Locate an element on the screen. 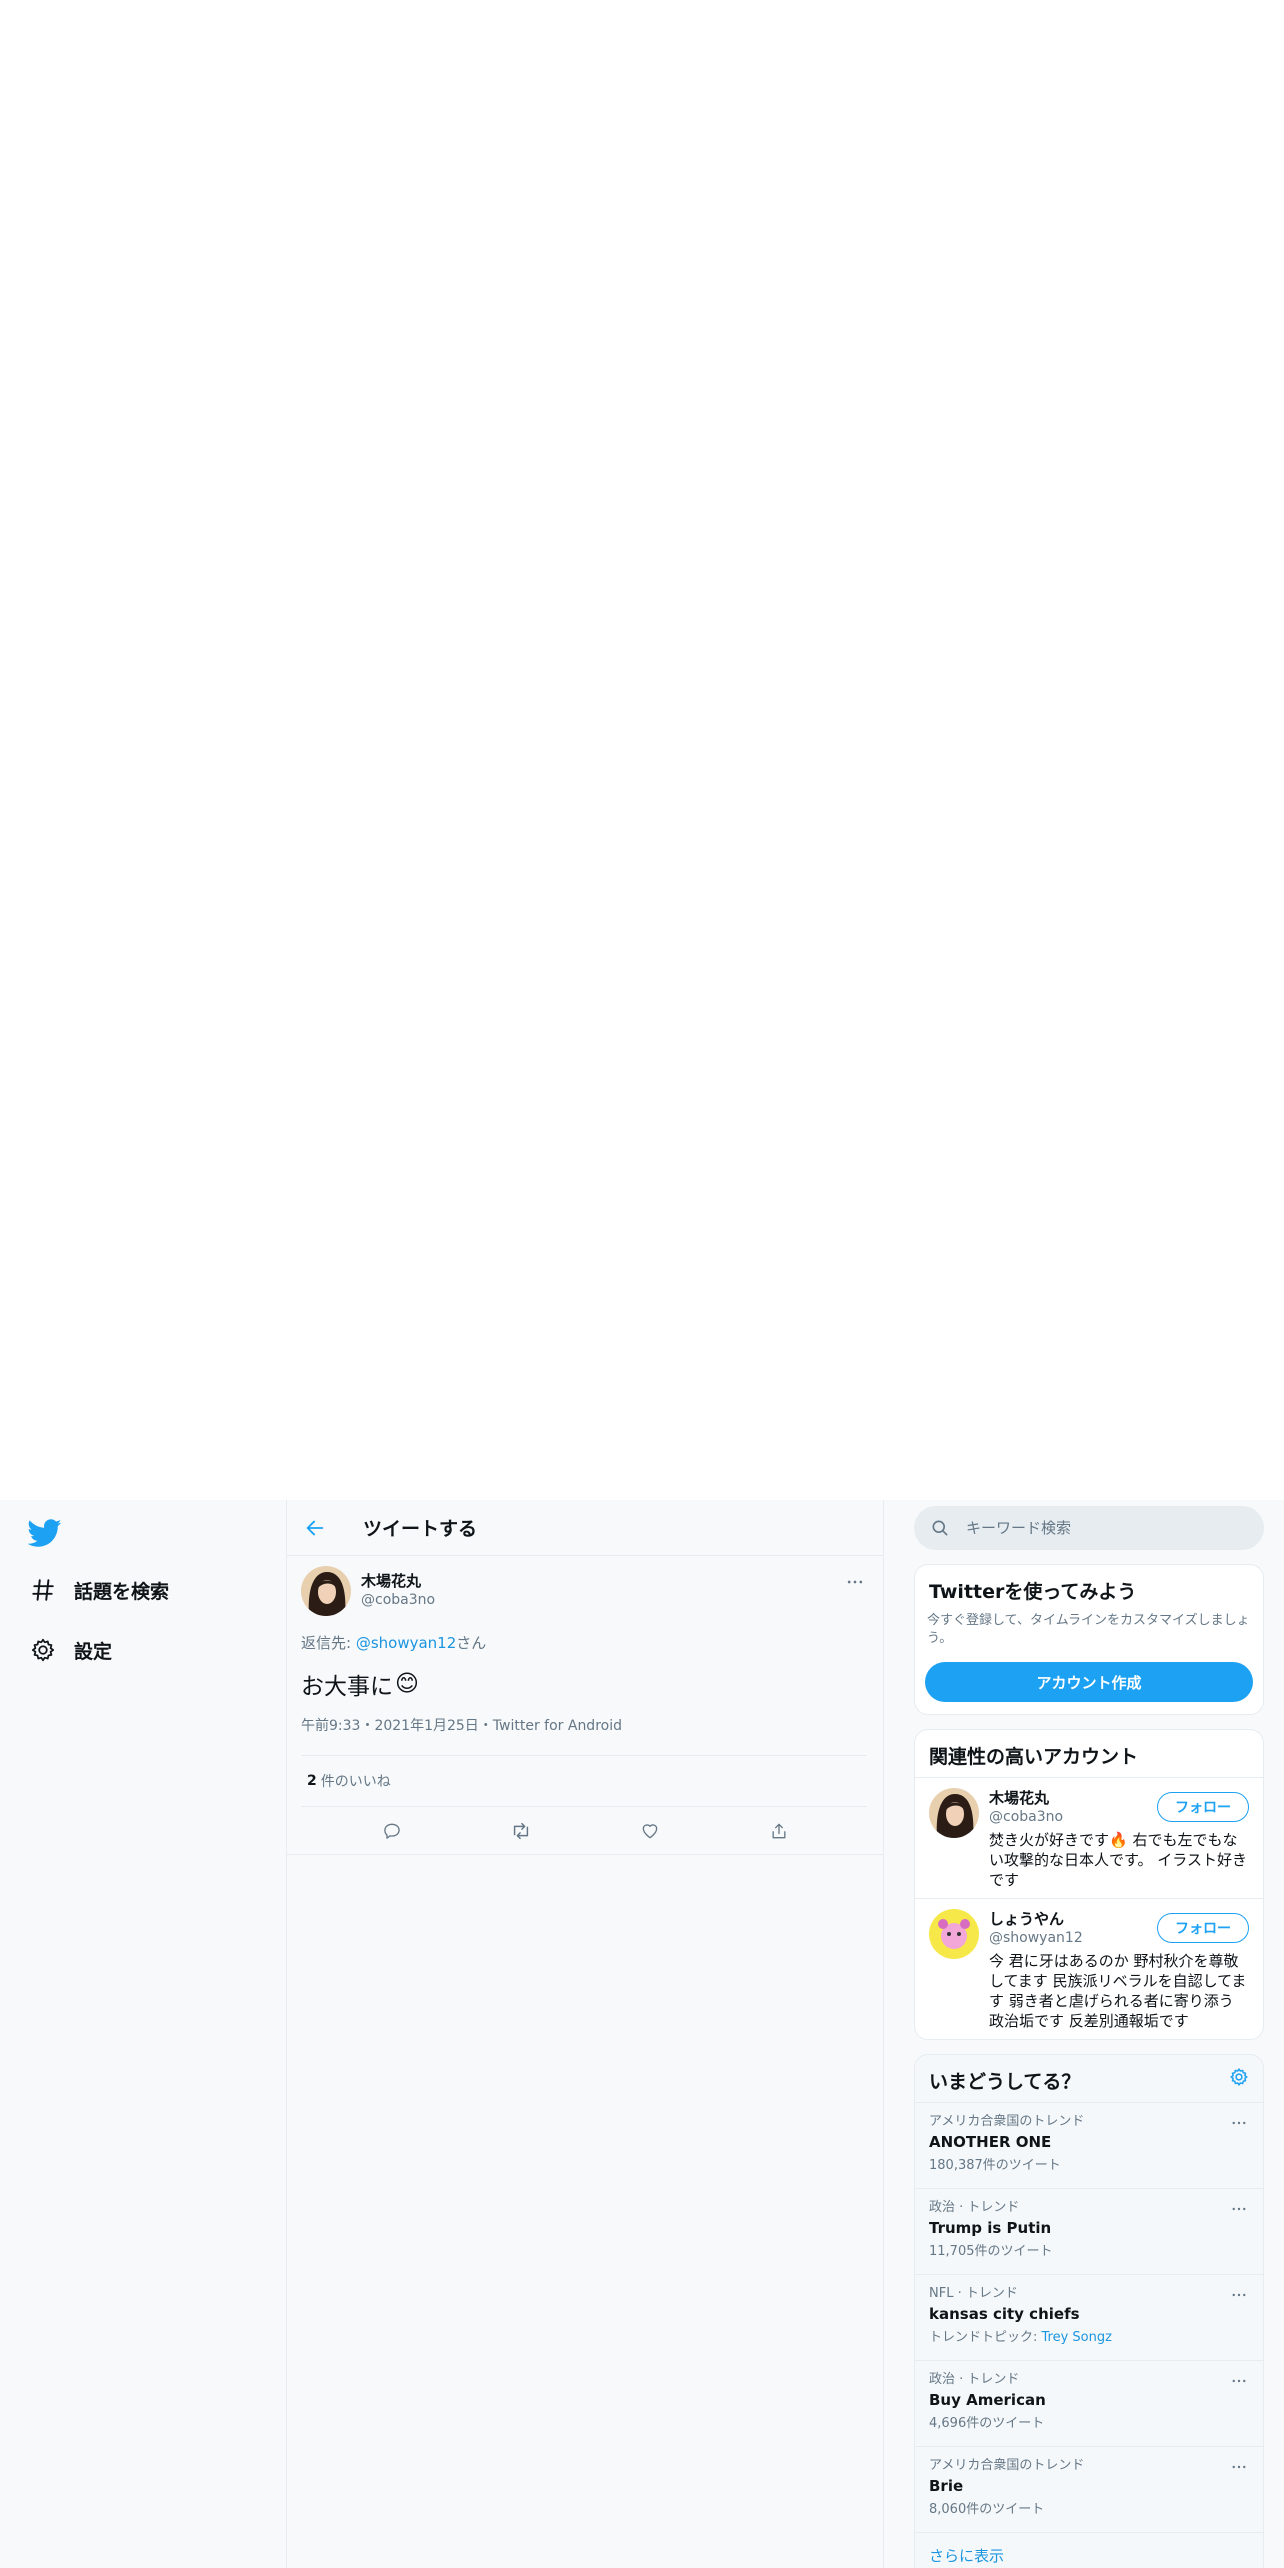 Image resolution: width=1284 pixels, height=2568 pixels. tweet-likes: 2 件のいいね is located at coordinates (584, 1781).